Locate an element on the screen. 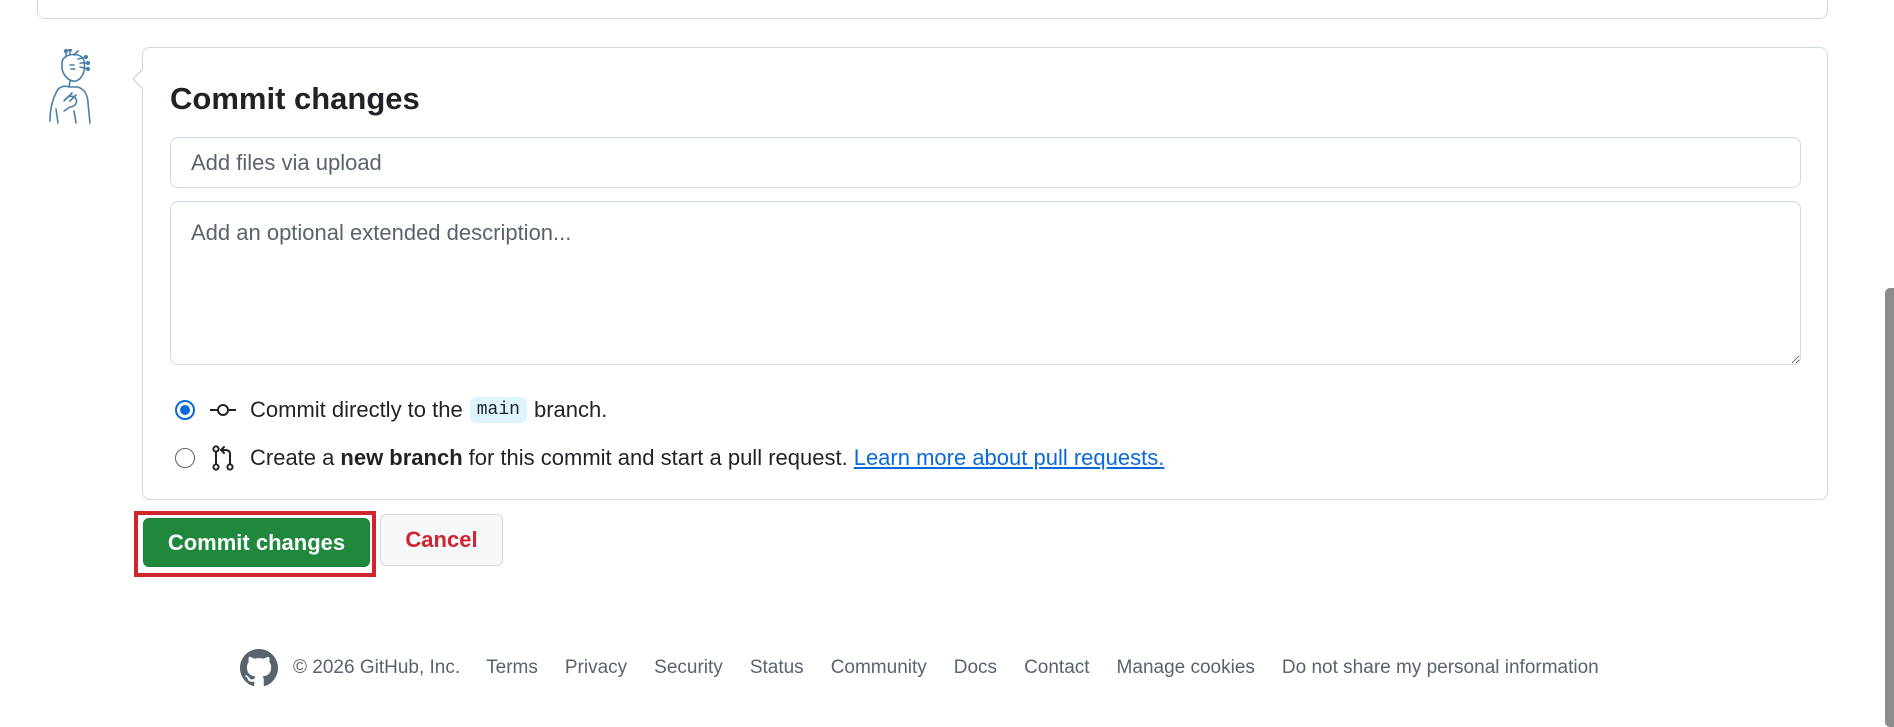 The height and width of the screenshot is (727, 1894). footer-link-community: Community is located at coordinates (879, 668).